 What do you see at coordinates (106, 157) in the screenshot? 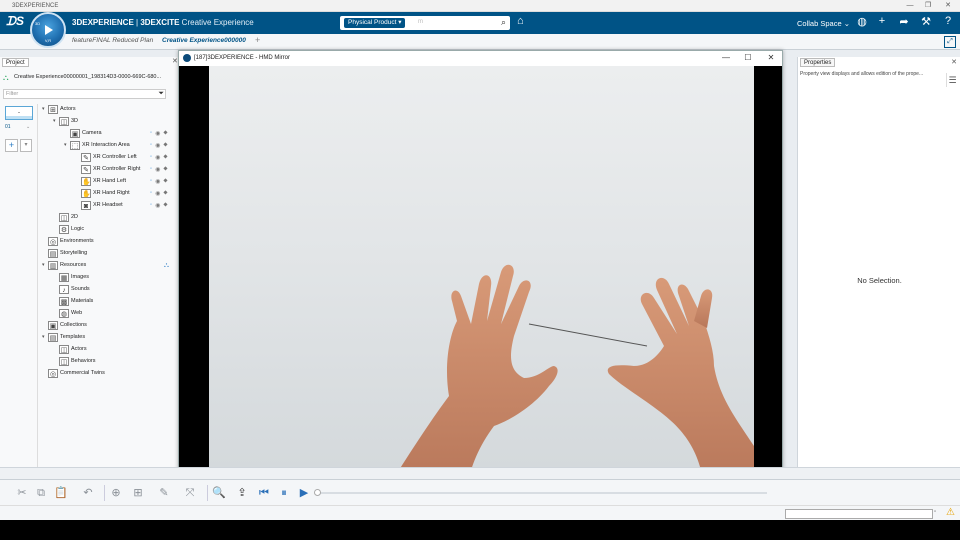
I see `tree-item: ✎ XR Controller Left` at bounding box center [106, 157].